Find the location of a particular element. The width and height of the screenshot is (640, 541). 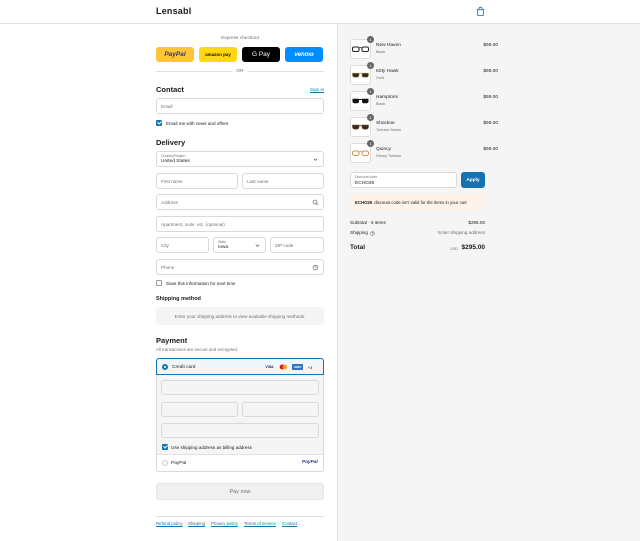

google-pay-button-label: G Pay is located at coordinates (261, 54).